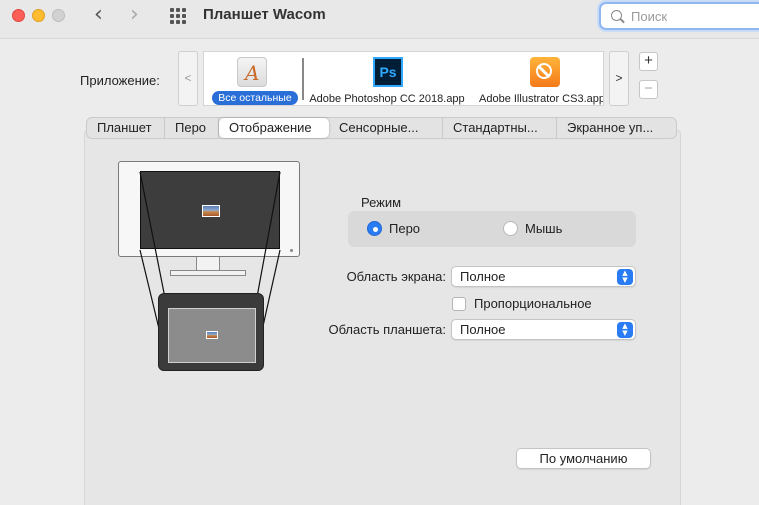 This screenshot has width=759, height=505. Describe the element at coordinates (459, 303) in the screenshot. I see `checkbox-icon` at that location.